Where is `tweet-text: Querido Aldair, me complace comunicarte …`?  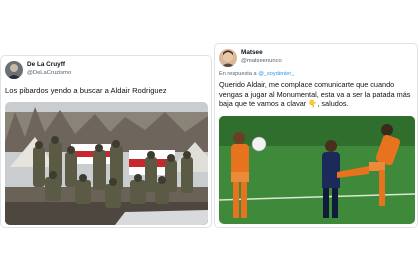
tweet-text: Querido Aldair, me complace comunicarte … is located at coordinates (318, 94).